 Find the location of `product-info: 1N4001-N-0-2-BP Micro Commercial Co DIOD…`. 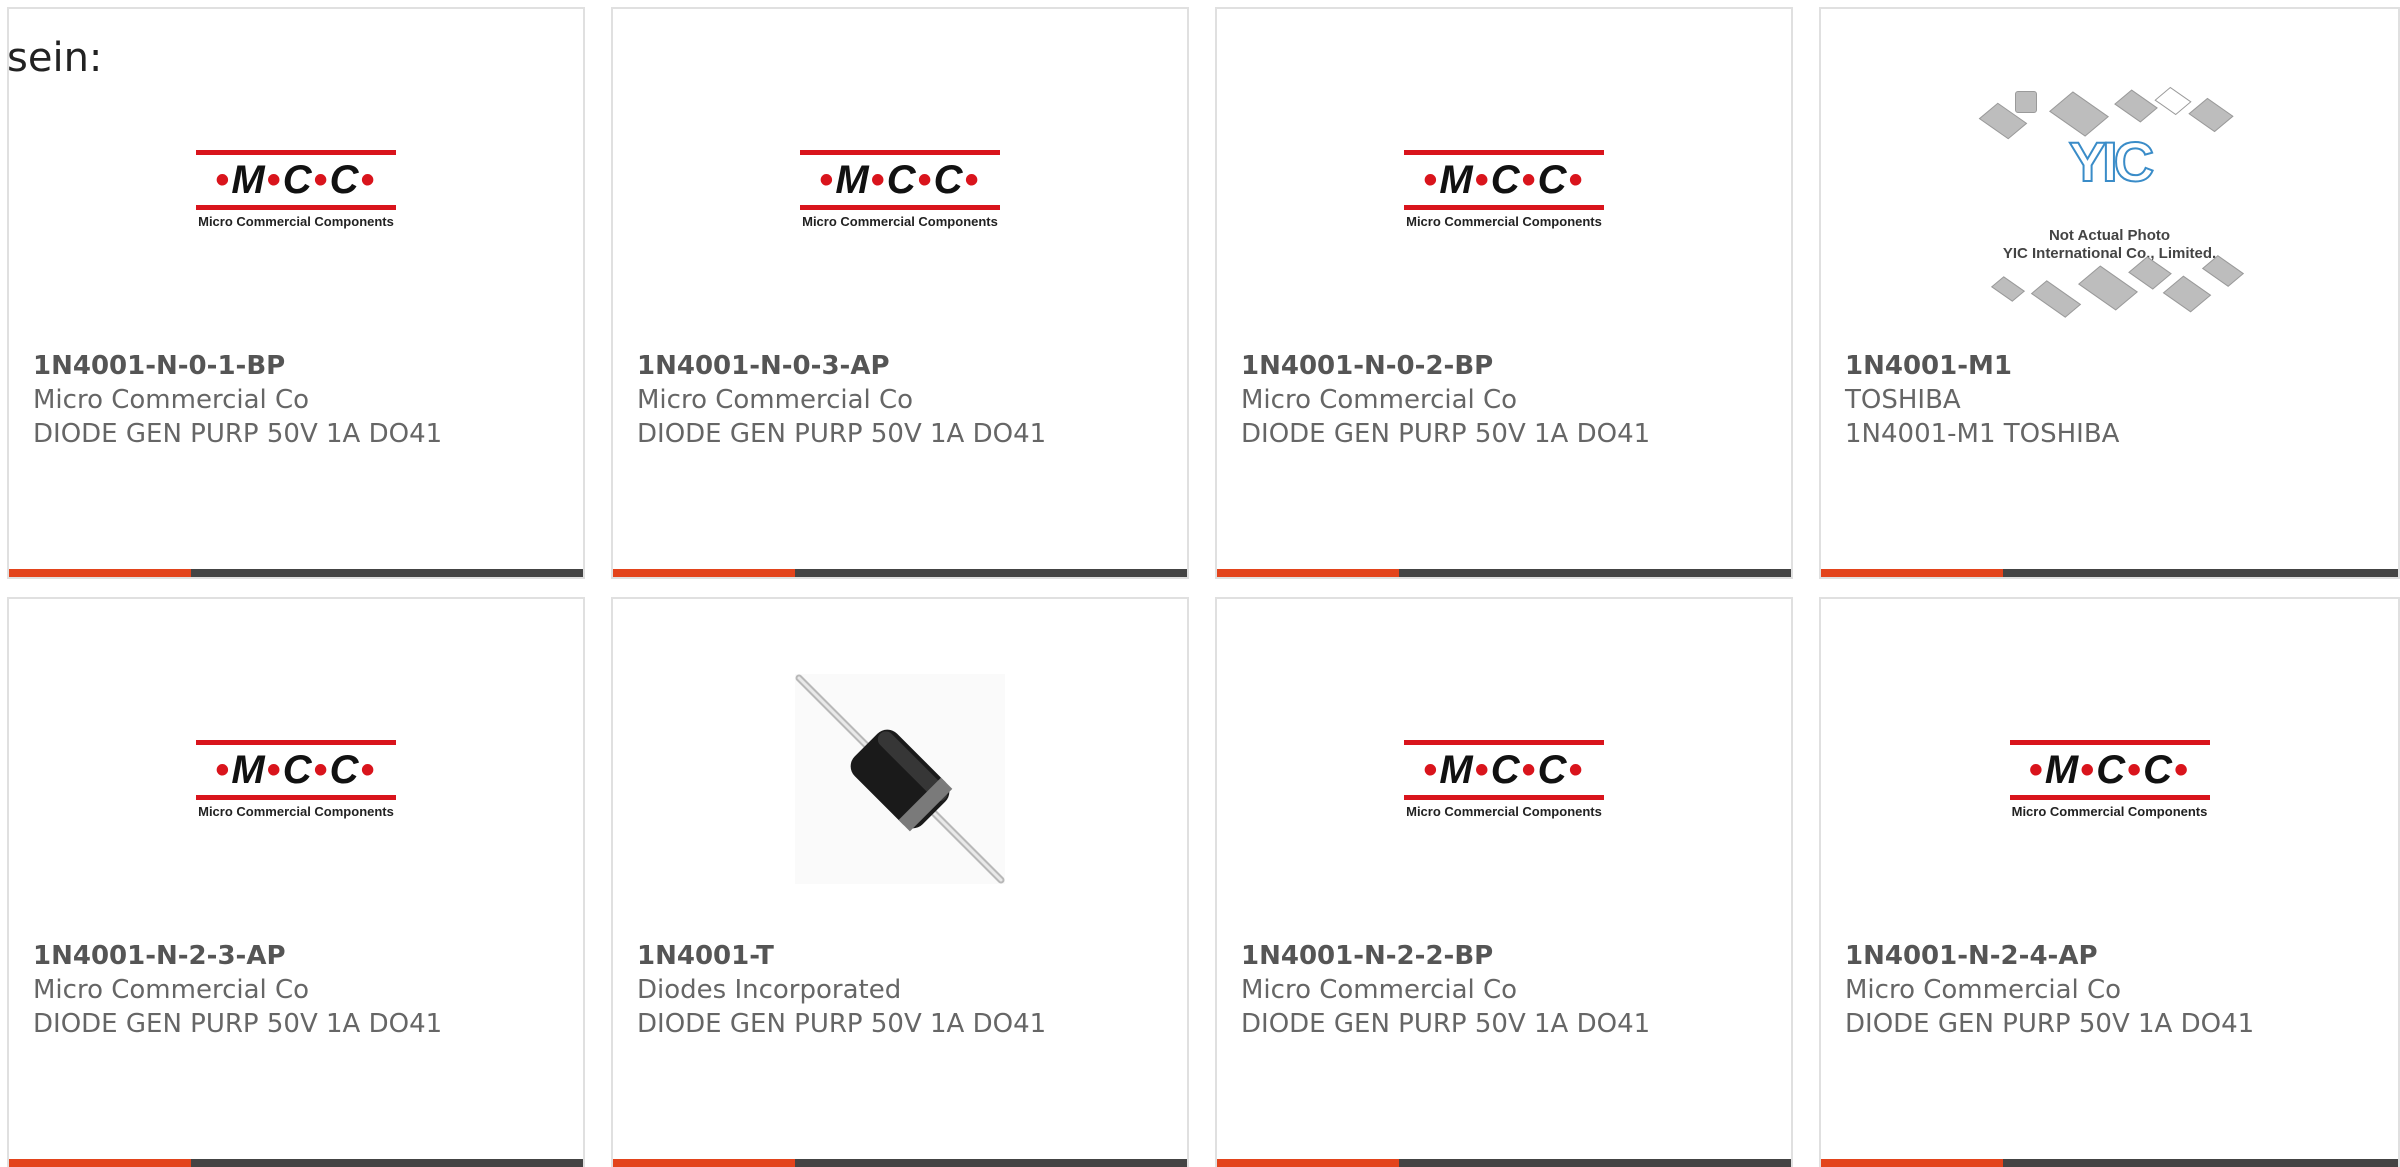

product-info: 1N4001-N-0-2-BP Micro Commercial Co DIOD… is located at coordinates (1506, 400).